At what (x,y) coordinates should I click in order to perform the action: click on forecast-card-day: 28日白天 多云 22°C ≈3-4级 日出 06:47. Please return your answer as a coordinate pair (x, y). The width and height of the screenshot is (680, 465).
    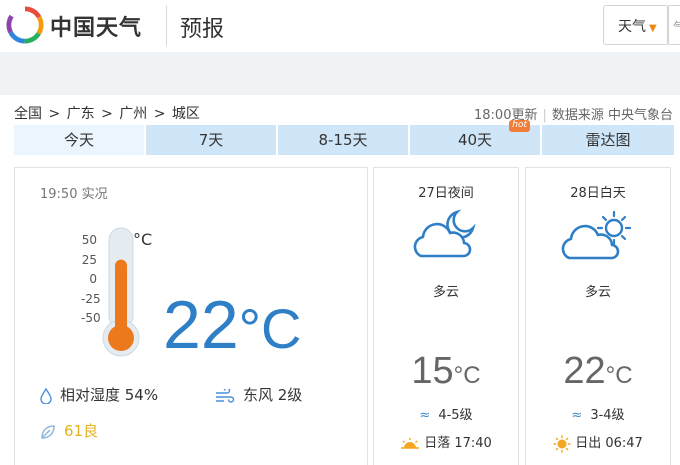
    Looking at the image, I should click on (598, 316).